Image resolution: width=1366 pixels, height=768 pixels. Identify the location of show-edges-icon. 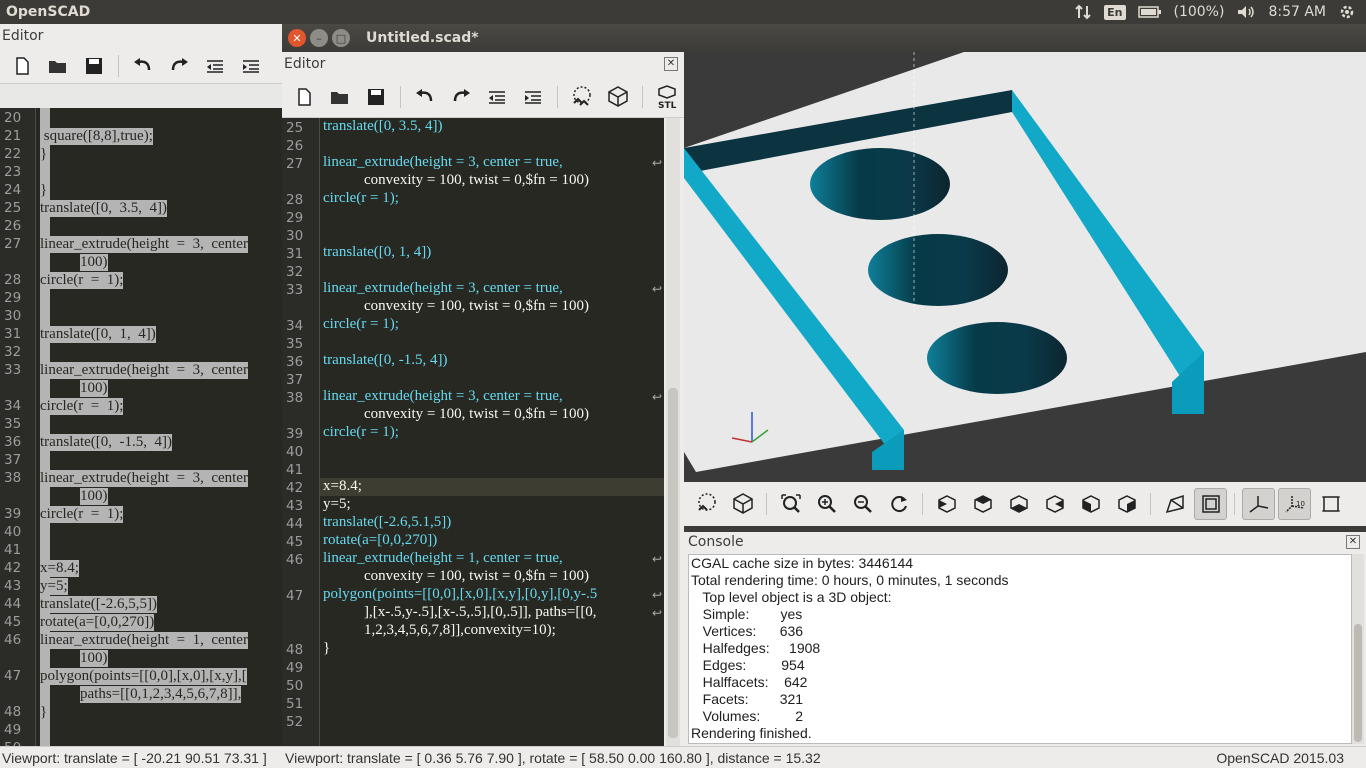
(1330, 504).